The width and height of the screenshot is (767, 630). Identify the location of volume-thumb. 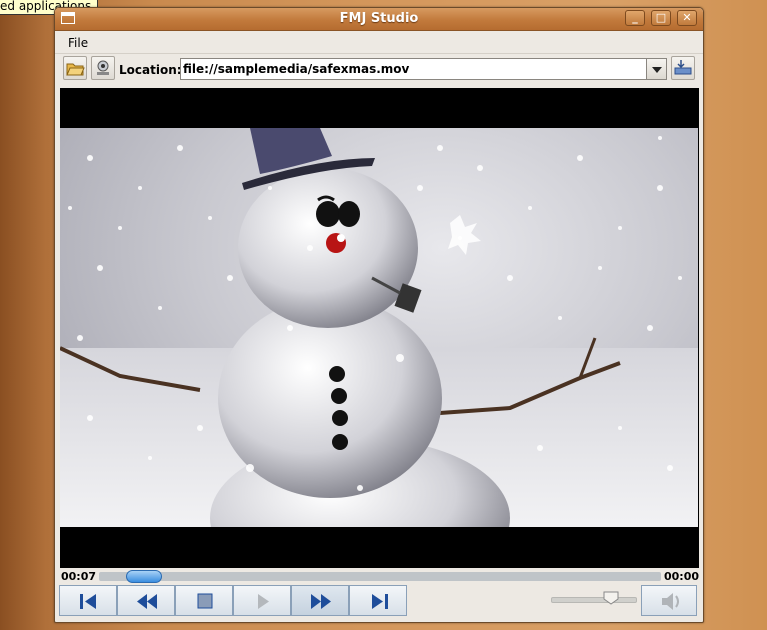
(611, 597).